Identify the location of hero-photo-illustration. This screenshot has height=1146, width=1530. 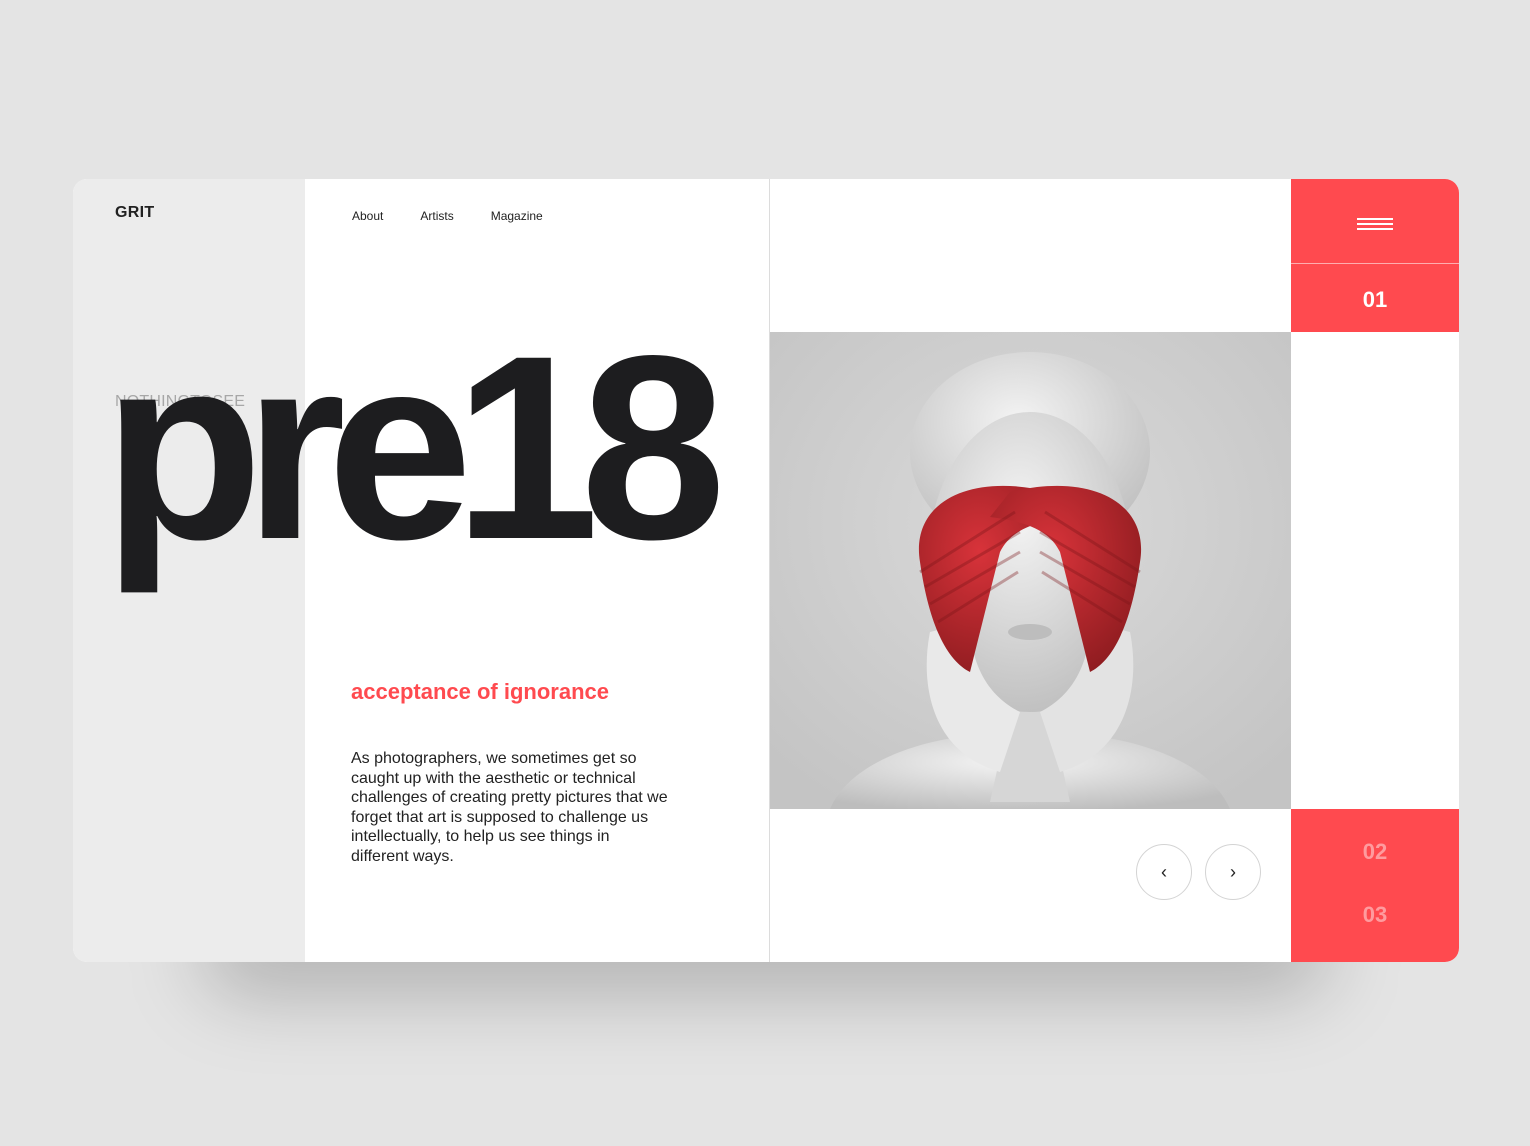
(1030, 570).